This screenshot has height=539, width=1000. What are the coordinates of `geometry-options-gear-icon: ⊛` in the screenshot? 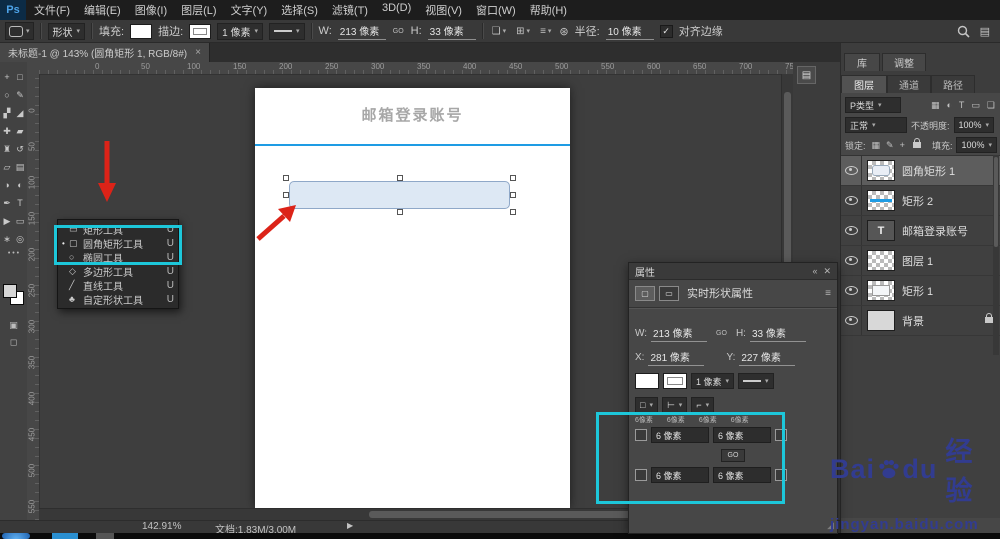 It's located at (563, 31).